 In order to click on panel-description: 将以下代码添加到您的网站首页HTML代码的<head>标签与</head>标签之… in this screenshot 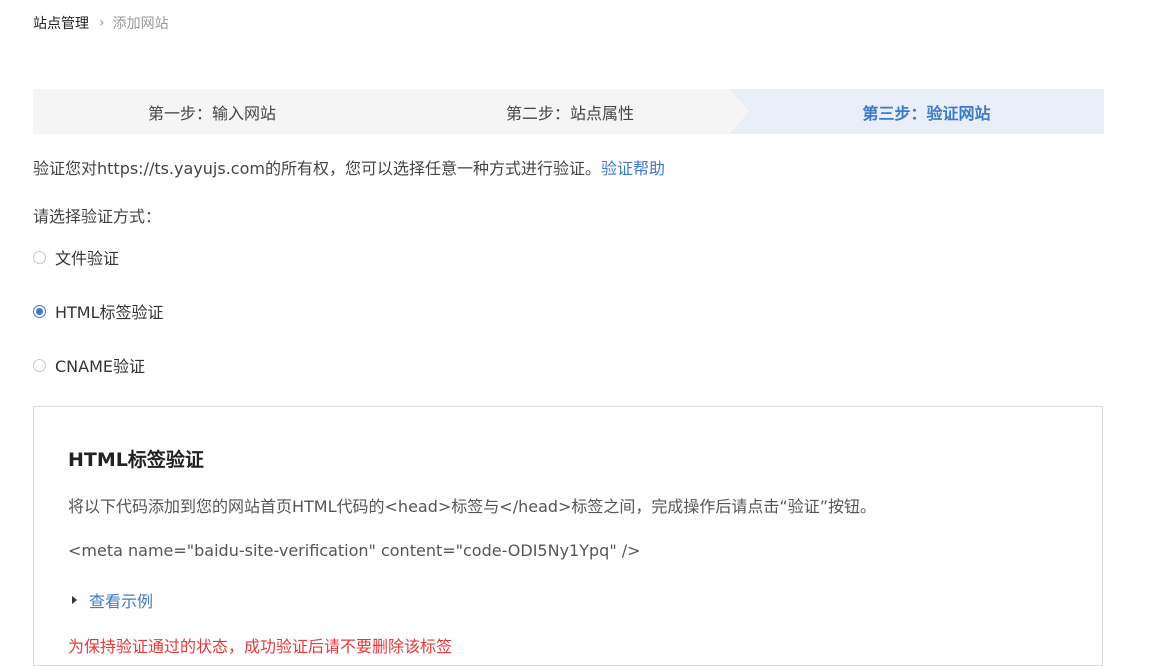, I will do `click(472, 506)`.